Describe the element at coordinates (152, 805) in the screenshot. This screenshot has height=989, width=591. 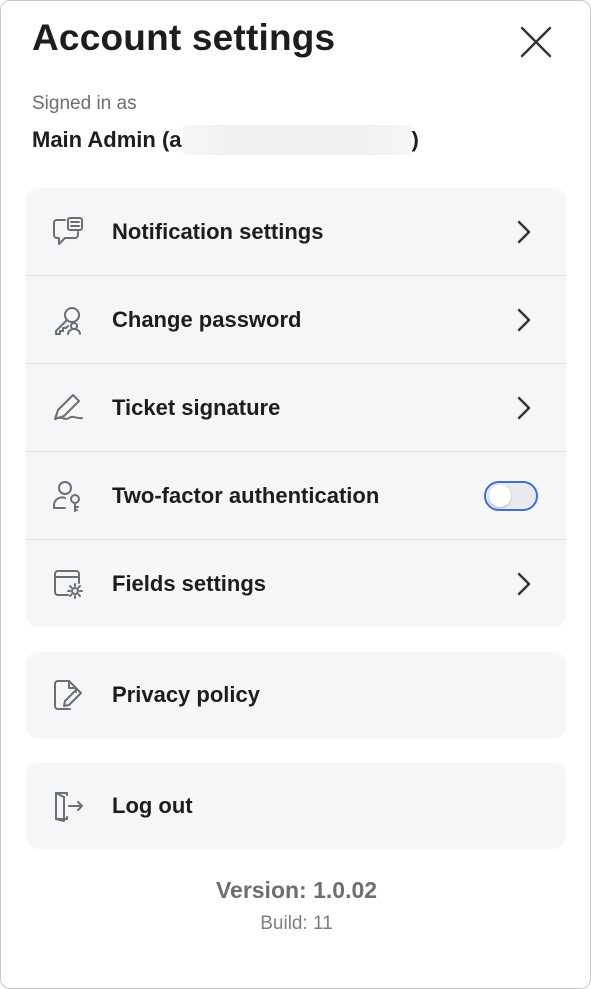
I see `logout-label: Log out` at that location.